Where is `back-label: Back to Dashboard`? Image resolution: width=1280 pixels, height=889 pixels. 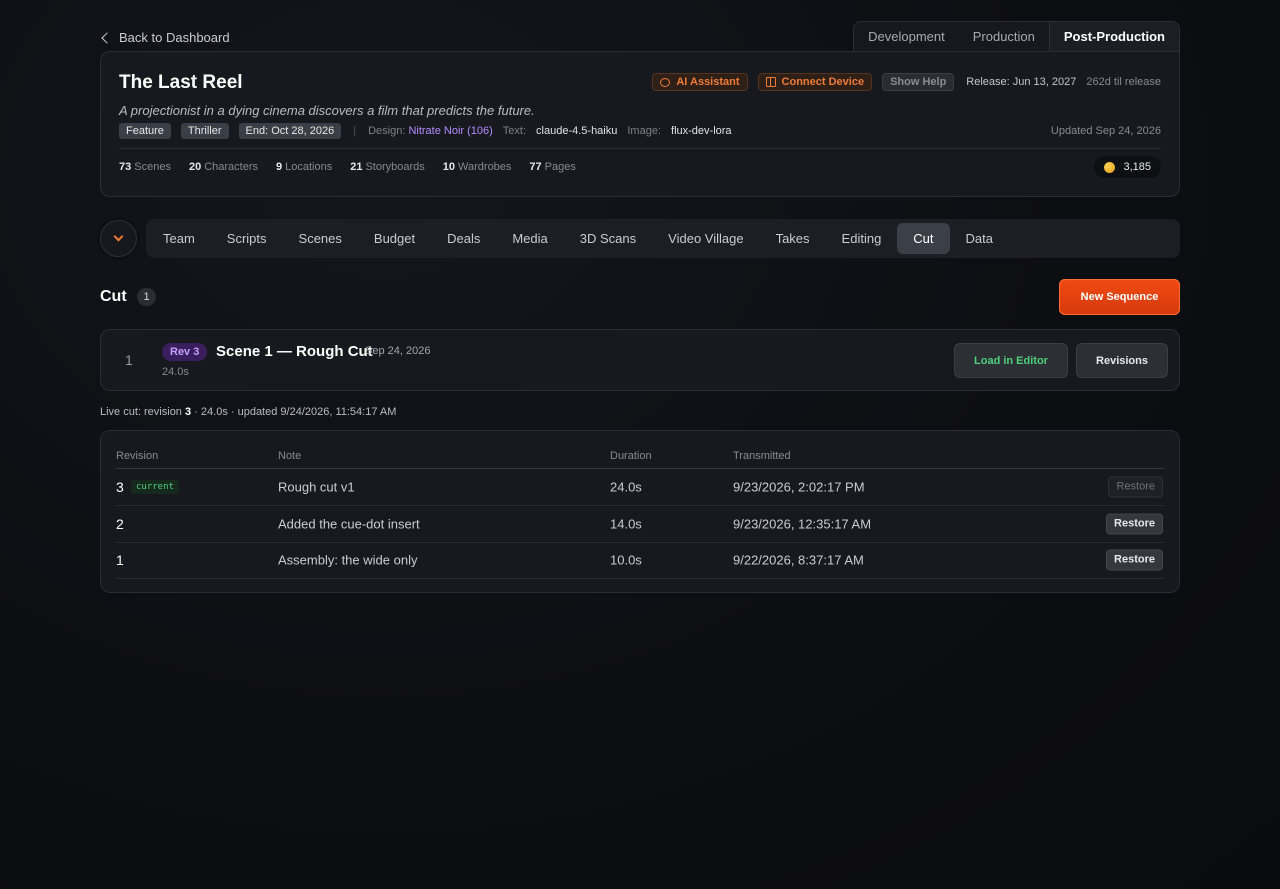
back-label: Back to Dashboard is located at coordinates (174, 37).